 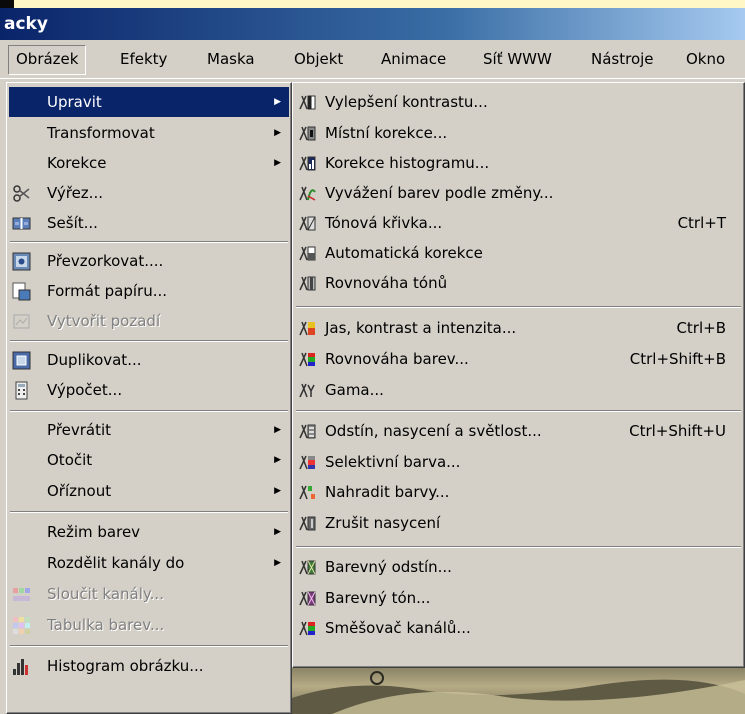 What do you see at coordinates (143, 59) in the screenshot?
I see `menu-efekty: Efekty` at bounding box center [143, 59].